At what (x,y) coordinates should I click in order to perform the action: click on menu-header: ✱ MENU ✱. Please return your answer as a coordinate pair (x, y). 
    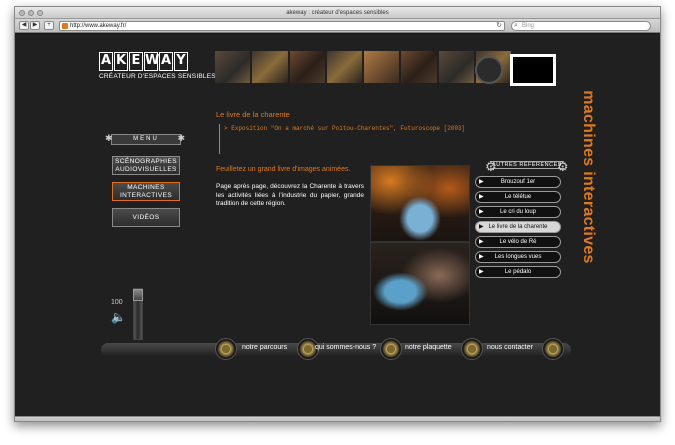
    Looking at the image, I should click on (145, 139).